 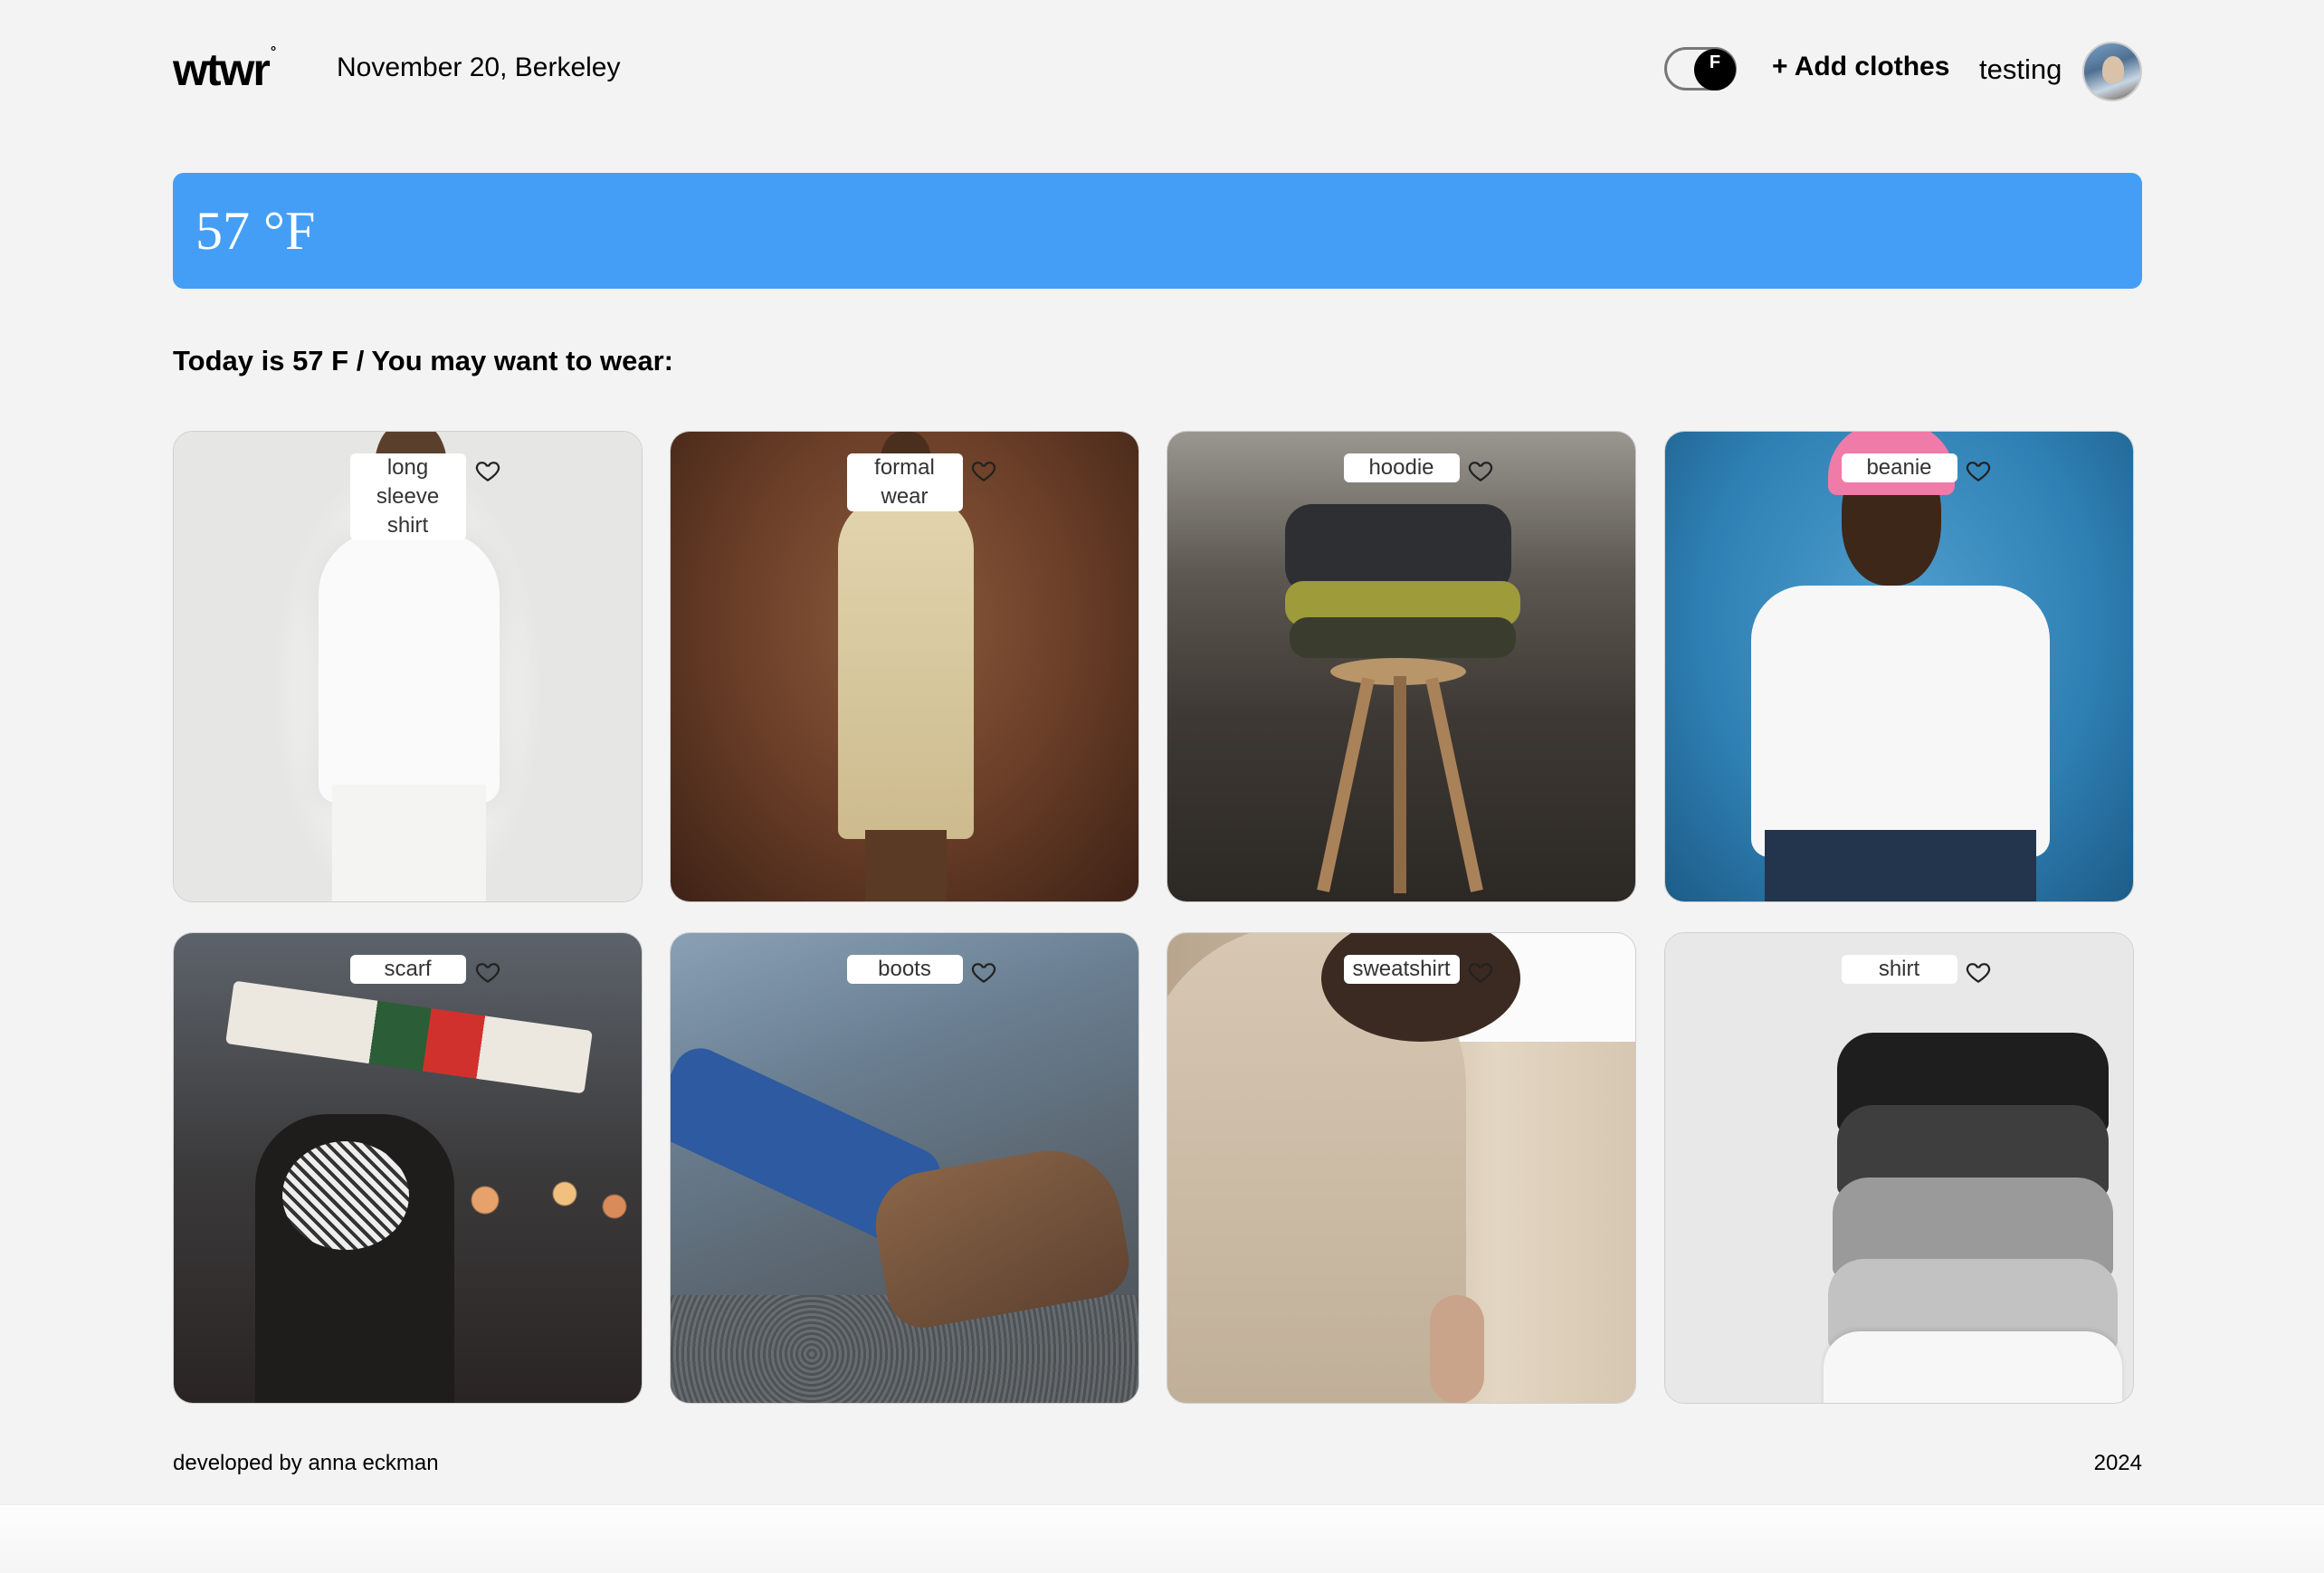 I want to click on clothing-card: sweatshirt, so click(x=1401, y=1168).